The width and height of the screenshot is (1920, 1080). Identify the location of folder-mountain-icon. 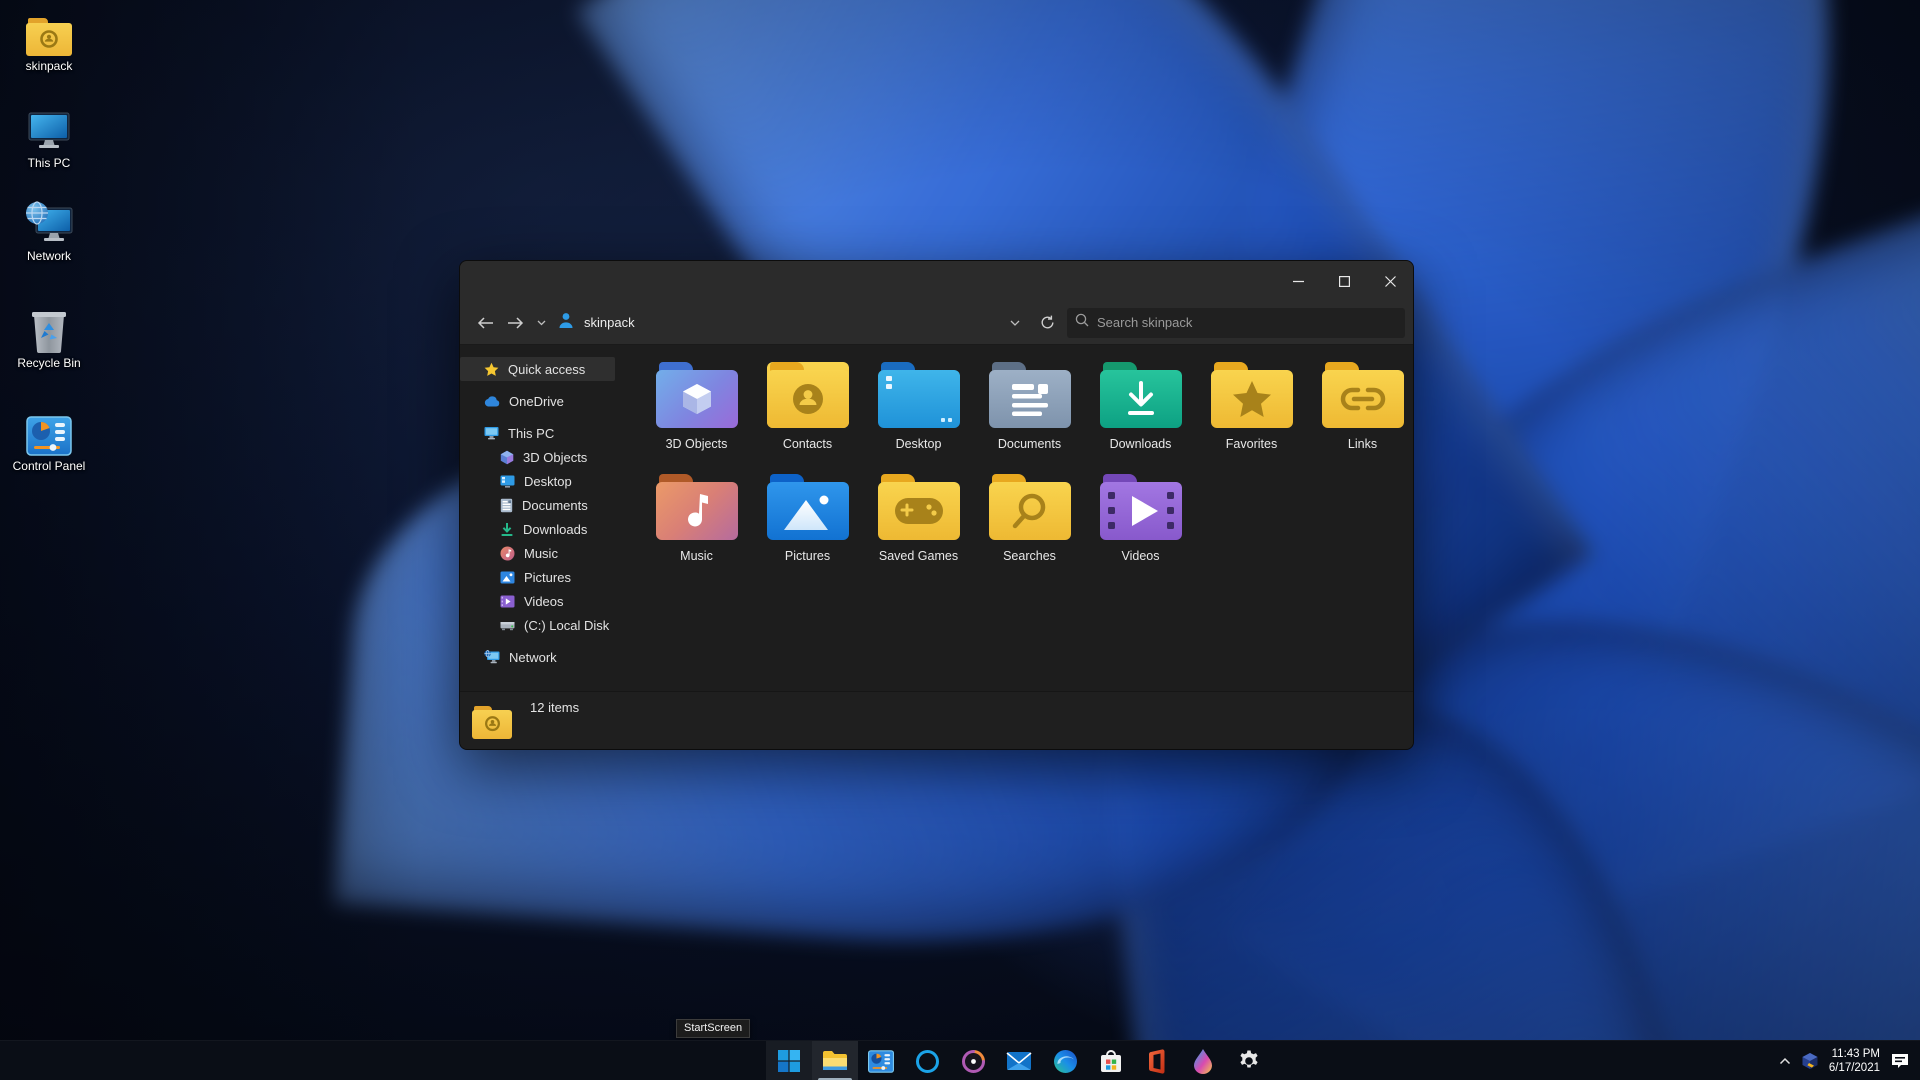
(807, 507).